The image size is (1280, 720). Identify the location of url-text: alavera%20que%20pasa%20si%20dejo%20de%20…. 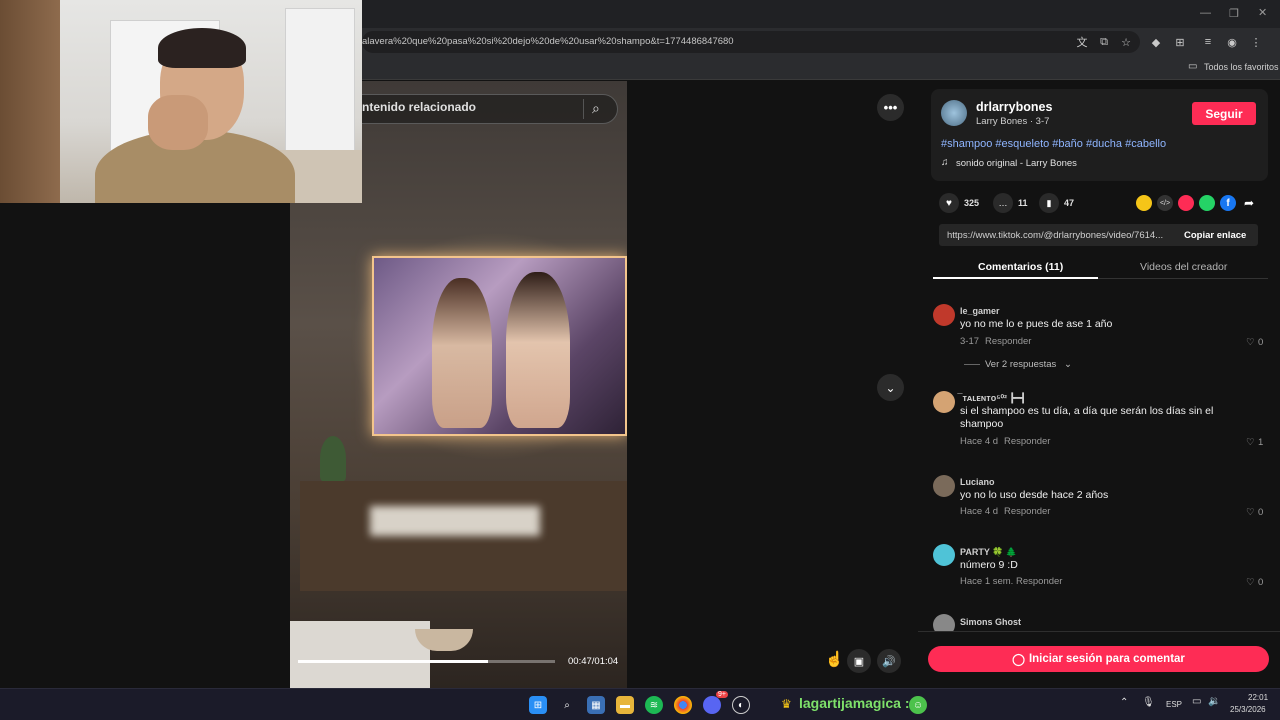
(548, 41).